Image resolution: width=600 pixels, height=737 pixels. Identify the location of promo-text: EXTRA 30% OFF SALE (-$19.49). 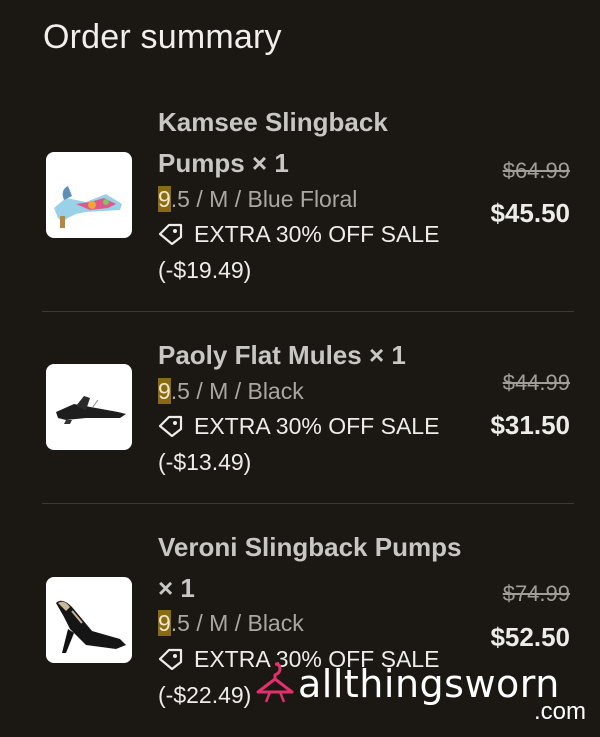
(299, 252).